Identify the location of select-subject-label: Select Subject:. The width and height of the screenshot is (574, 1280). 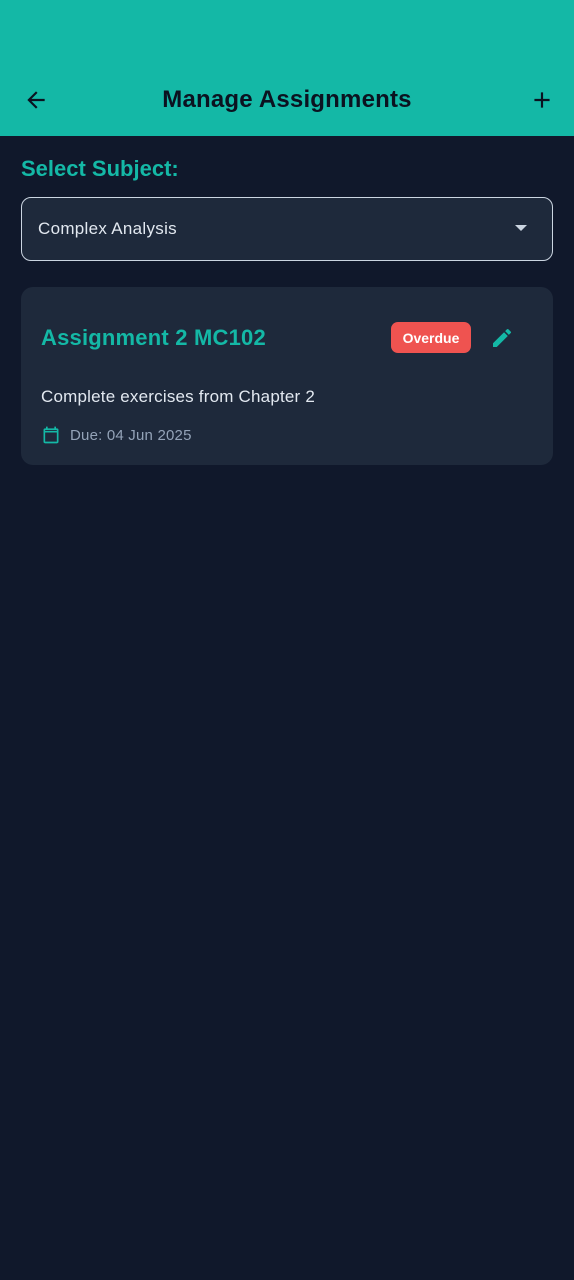
(100, 168).